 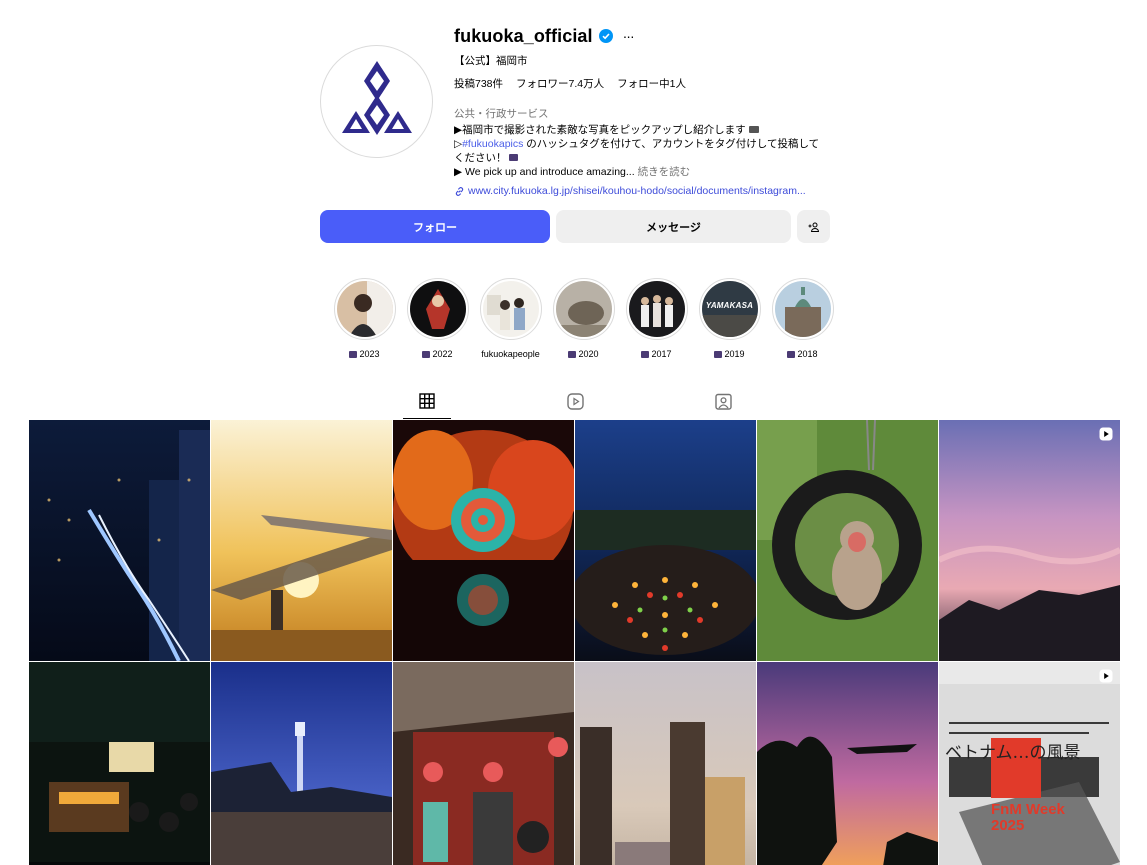 I want to click on tab-tagged, so click(x=723, y=405).